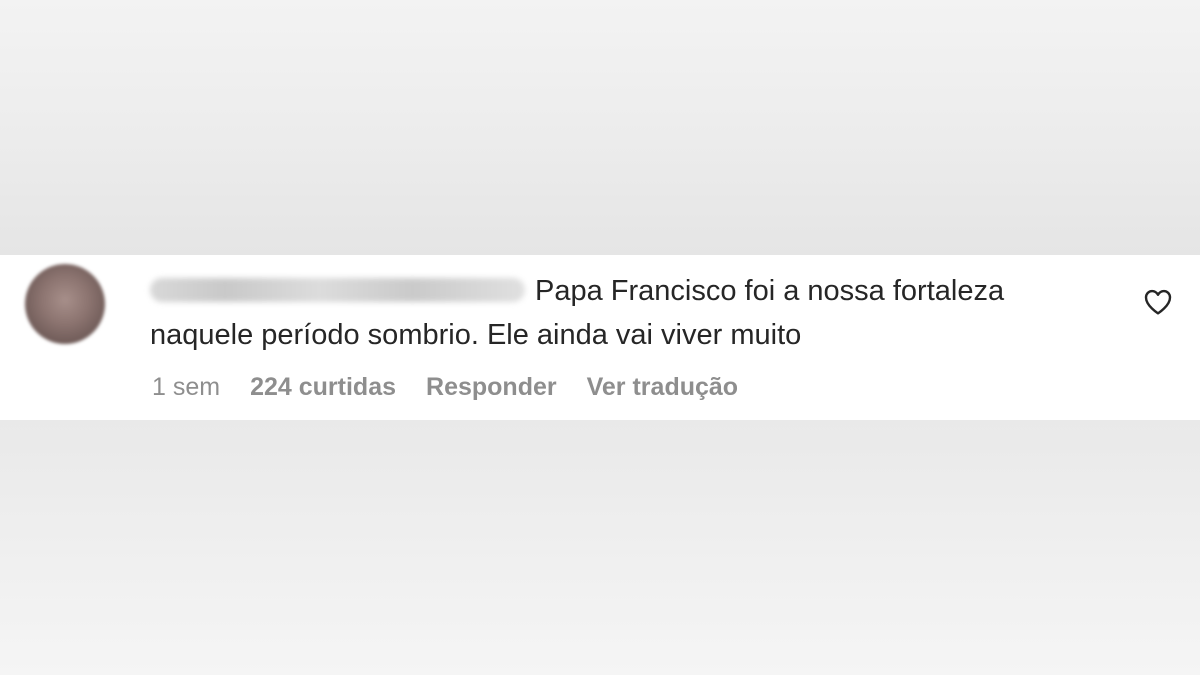 The image size is (1200, 675). I want to click on like-count: 224 curtidas, so click(323, 387).